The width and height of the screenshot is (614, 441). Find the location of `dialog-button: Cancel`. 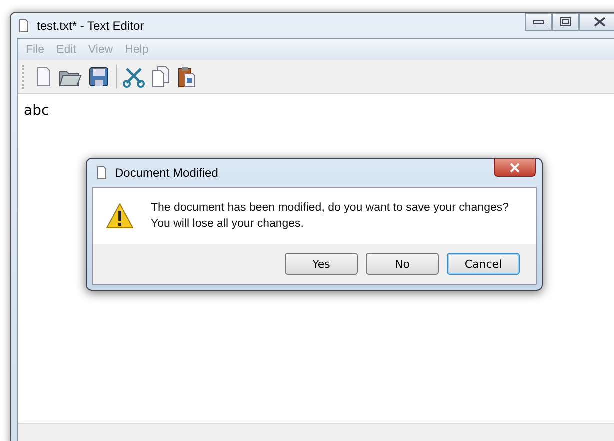

dialog-button: Cancel is located at coordinates (483, 264).